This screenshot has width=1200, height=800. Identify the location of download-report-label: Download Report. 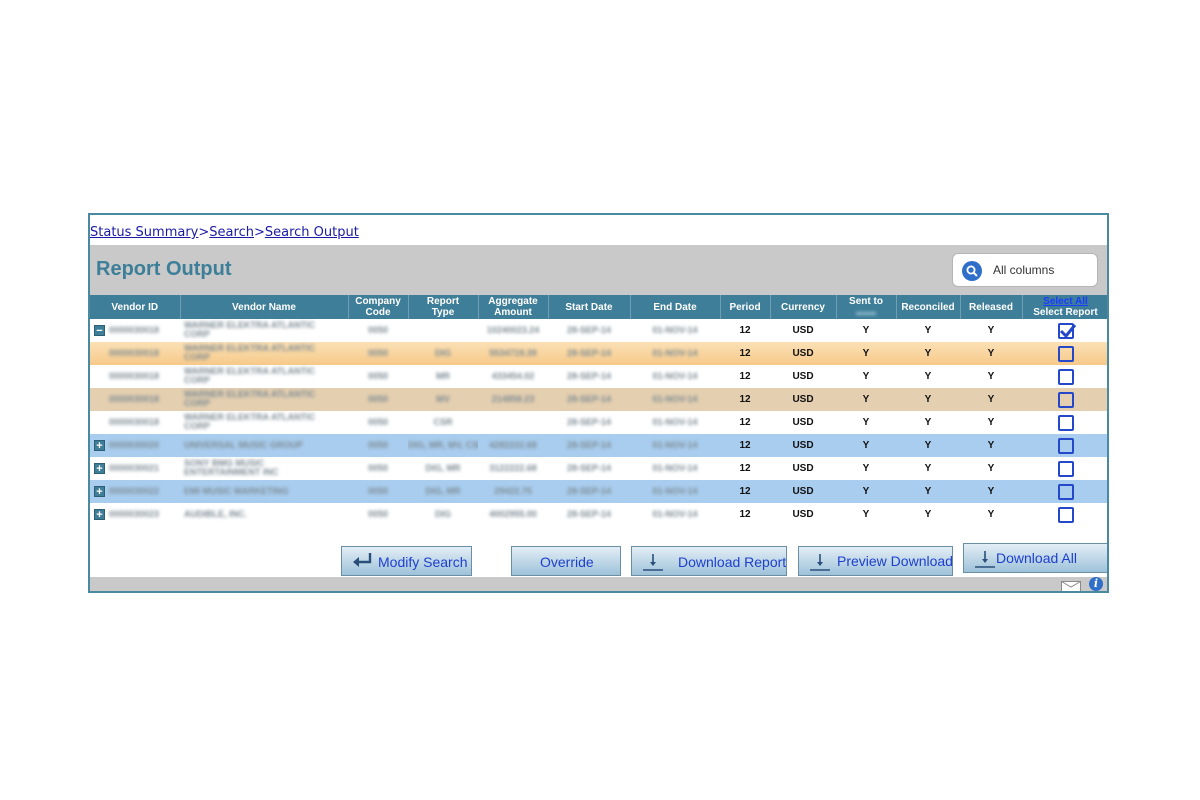
(732, 562).